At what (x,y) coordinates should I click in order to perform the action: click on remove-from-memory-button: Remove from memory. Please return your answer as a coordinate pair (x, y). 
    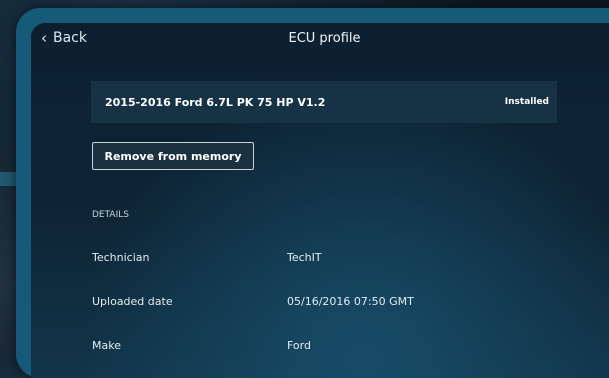
    Looking at the image, I should click on (173, 156).